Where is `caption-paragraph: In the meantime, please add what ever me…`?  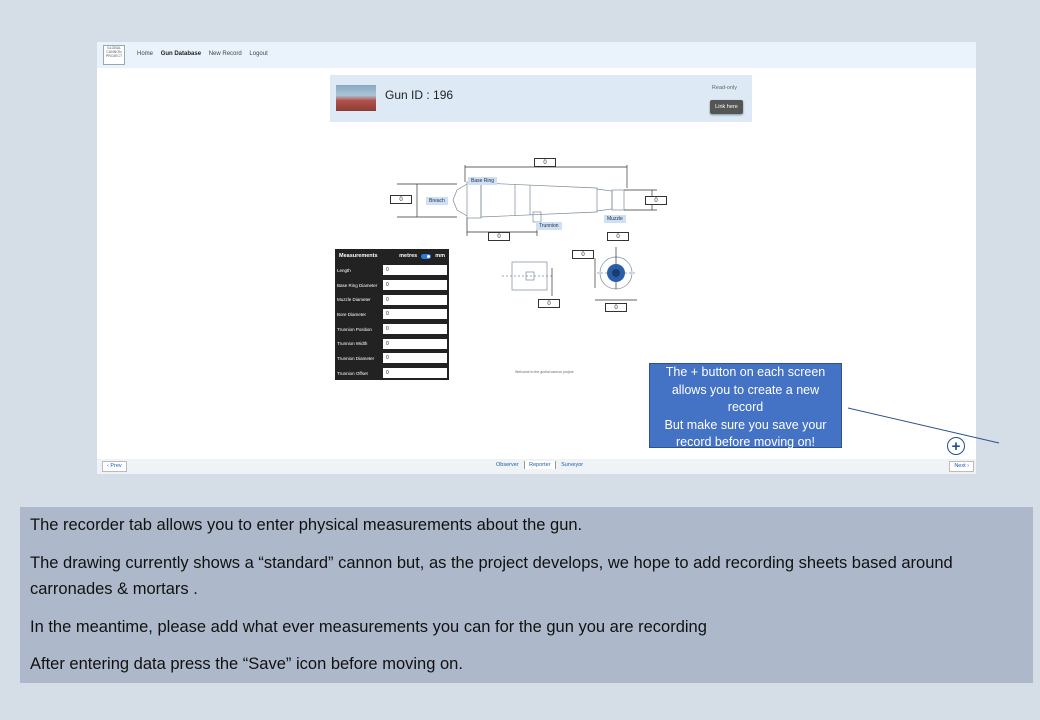 caption-paragraph: In the meantime, please add what ever me… is located at coordinates (368, 627).